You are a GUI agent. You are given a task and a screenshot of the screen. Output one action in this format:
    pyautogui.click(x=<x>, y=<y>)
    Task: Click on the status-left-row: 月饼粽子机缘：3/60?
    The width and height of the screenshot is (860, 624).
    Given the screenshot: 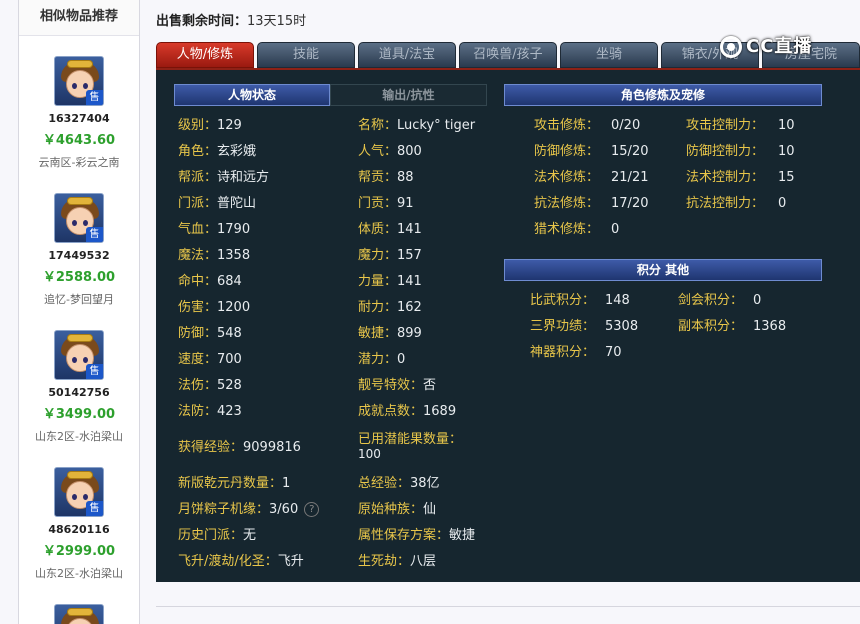 What is the action you would take?
    pyautogui.click(x=249, y=507)
    